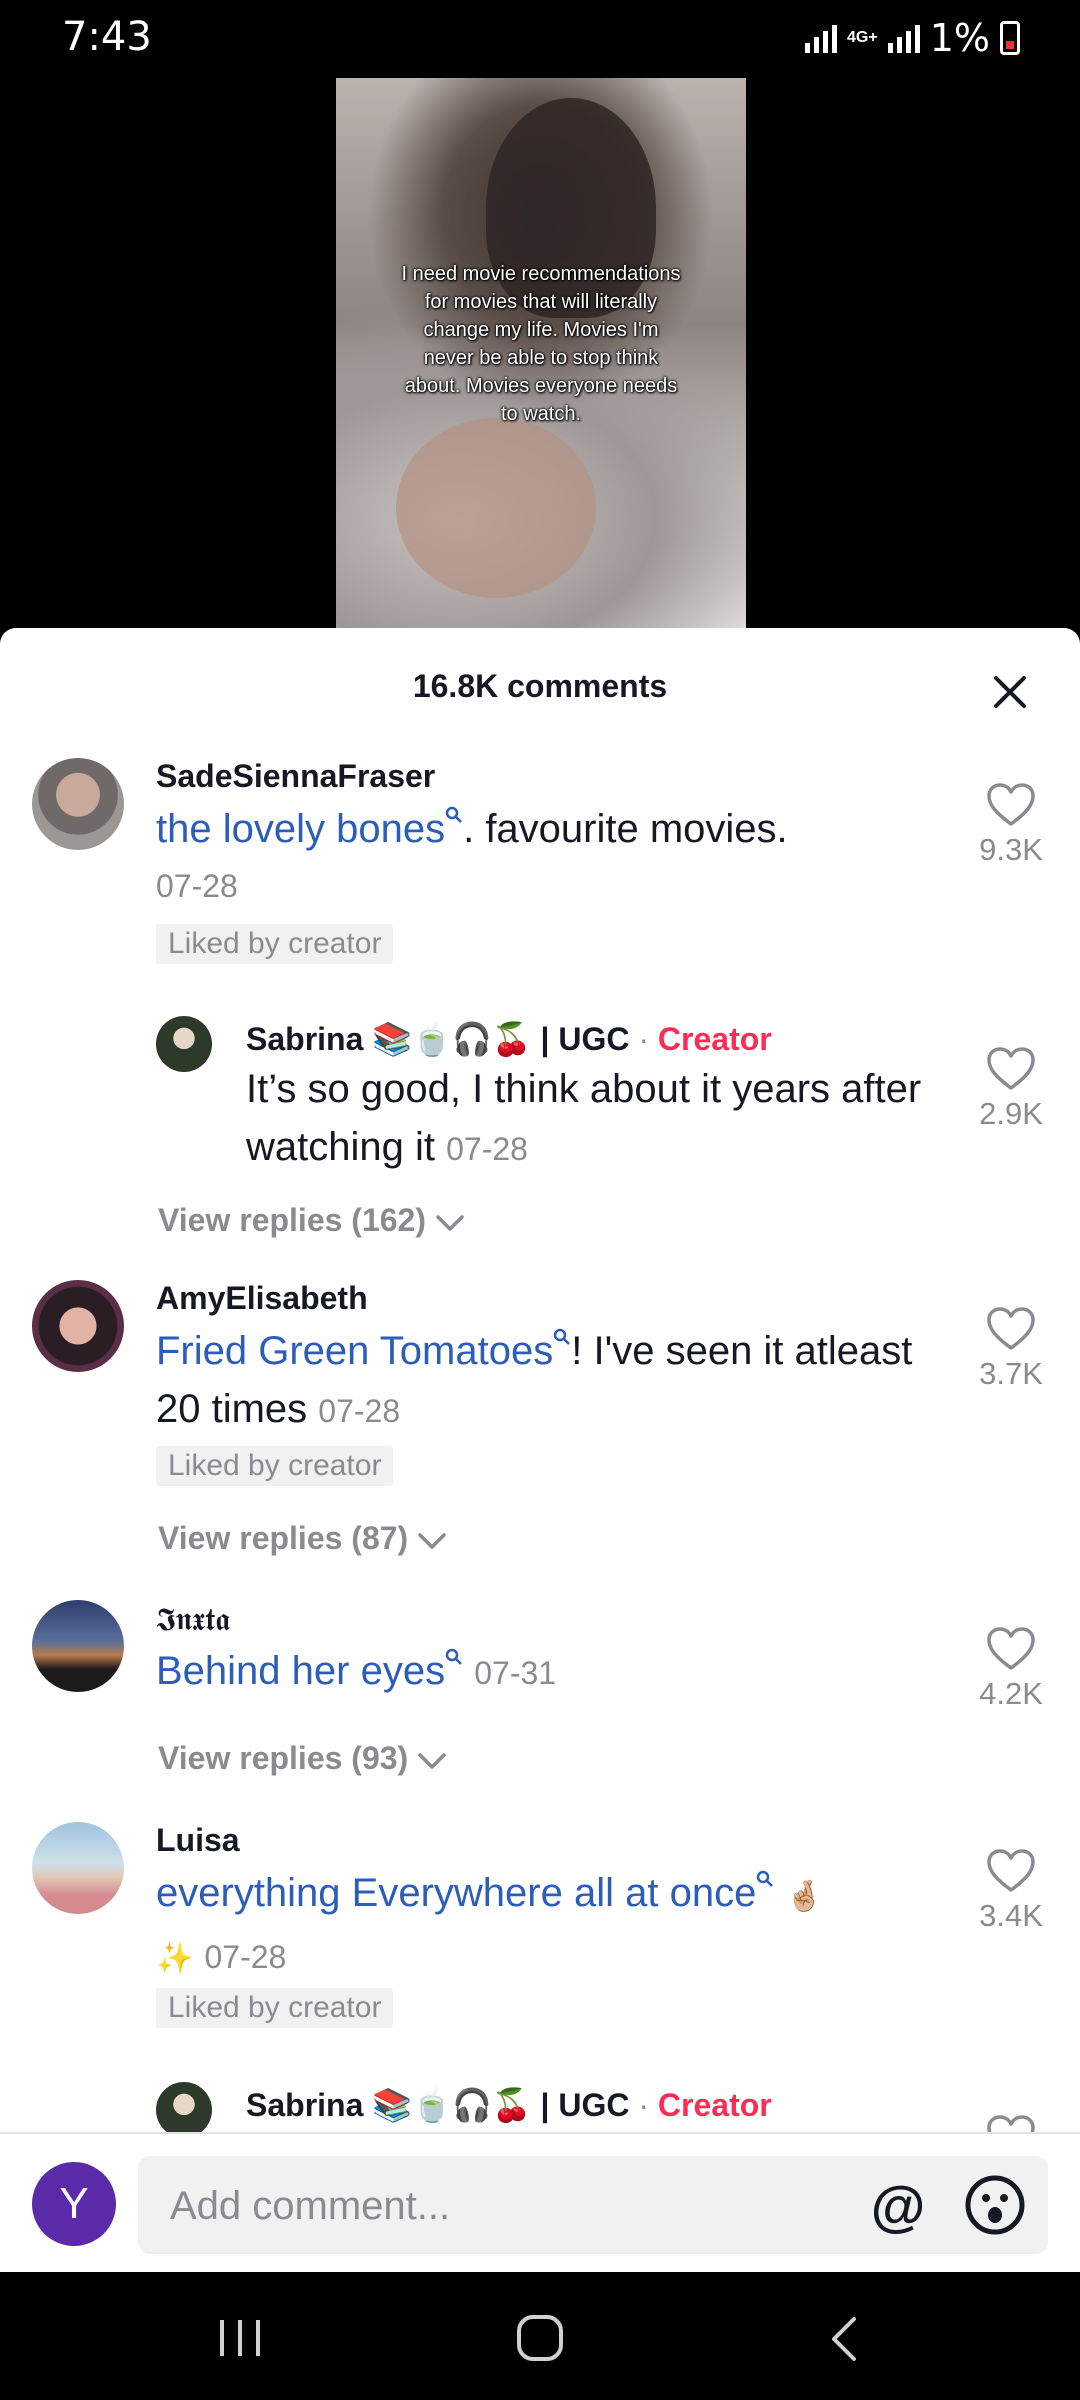 This screenshot has width=1080, height=2400. I want to click on like-button: 3.7K, so click(1011, 1349).